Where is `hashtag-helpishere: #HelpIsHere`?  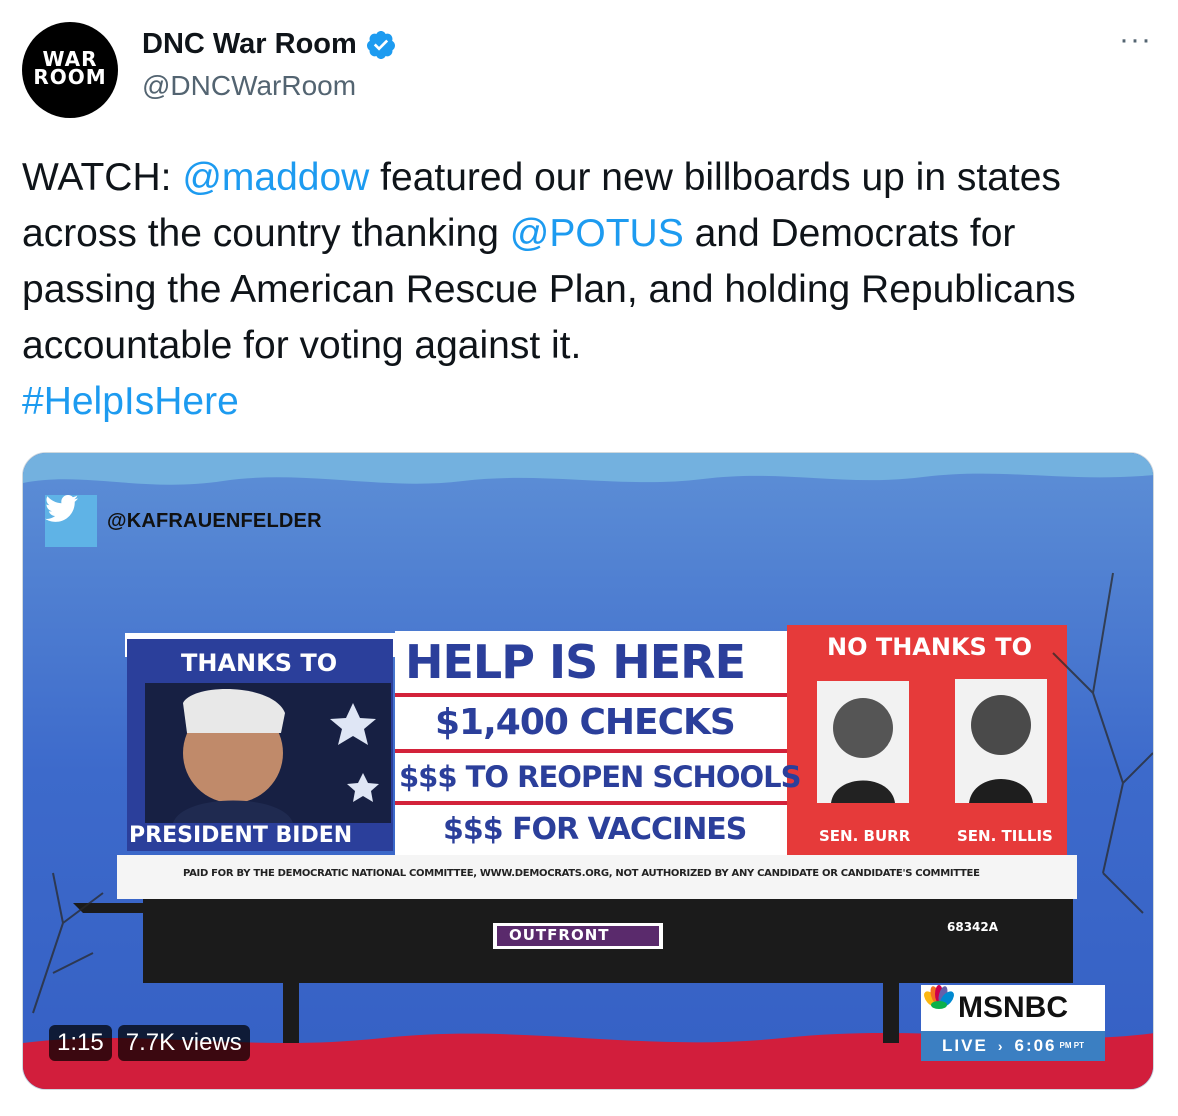 hashtag-helpishere: #HelpIsHere is located at coordinates (130, 401).